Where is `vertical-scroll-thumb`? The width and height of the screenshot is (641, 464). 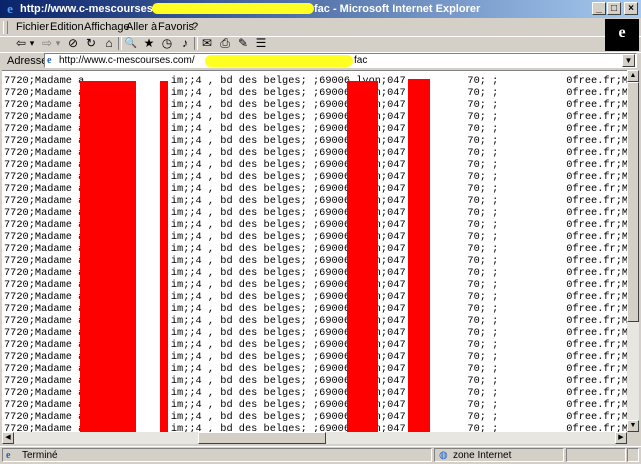
vertical-scroll-thumb is located at coordinates (633, 202).